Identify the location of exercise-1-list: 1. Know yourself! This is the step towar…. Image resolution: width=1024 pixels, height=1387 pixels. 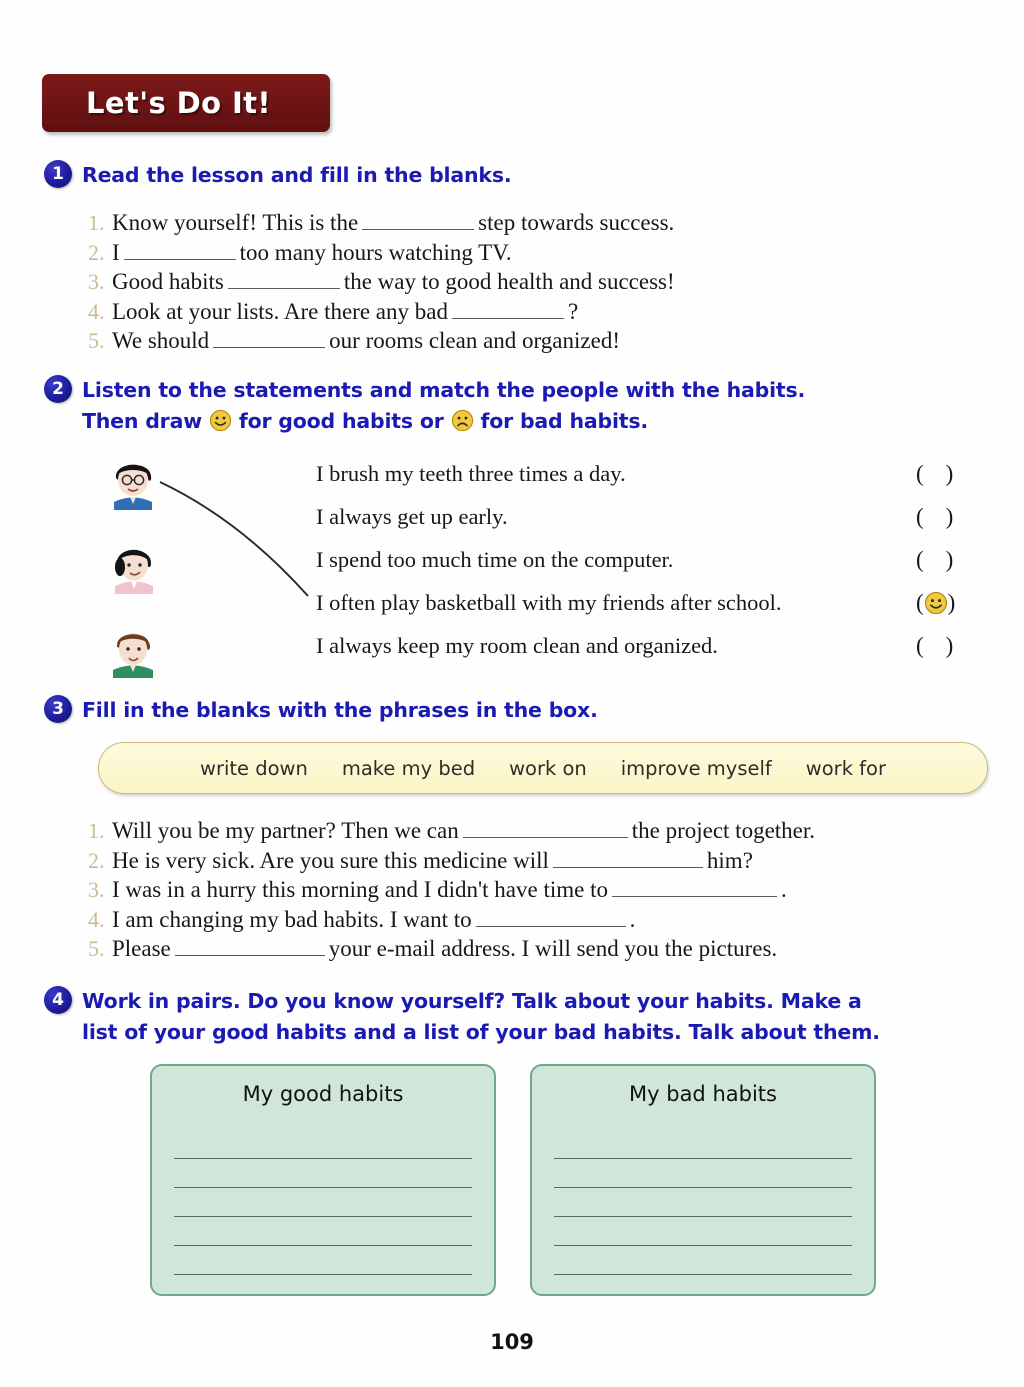
(381, 282).